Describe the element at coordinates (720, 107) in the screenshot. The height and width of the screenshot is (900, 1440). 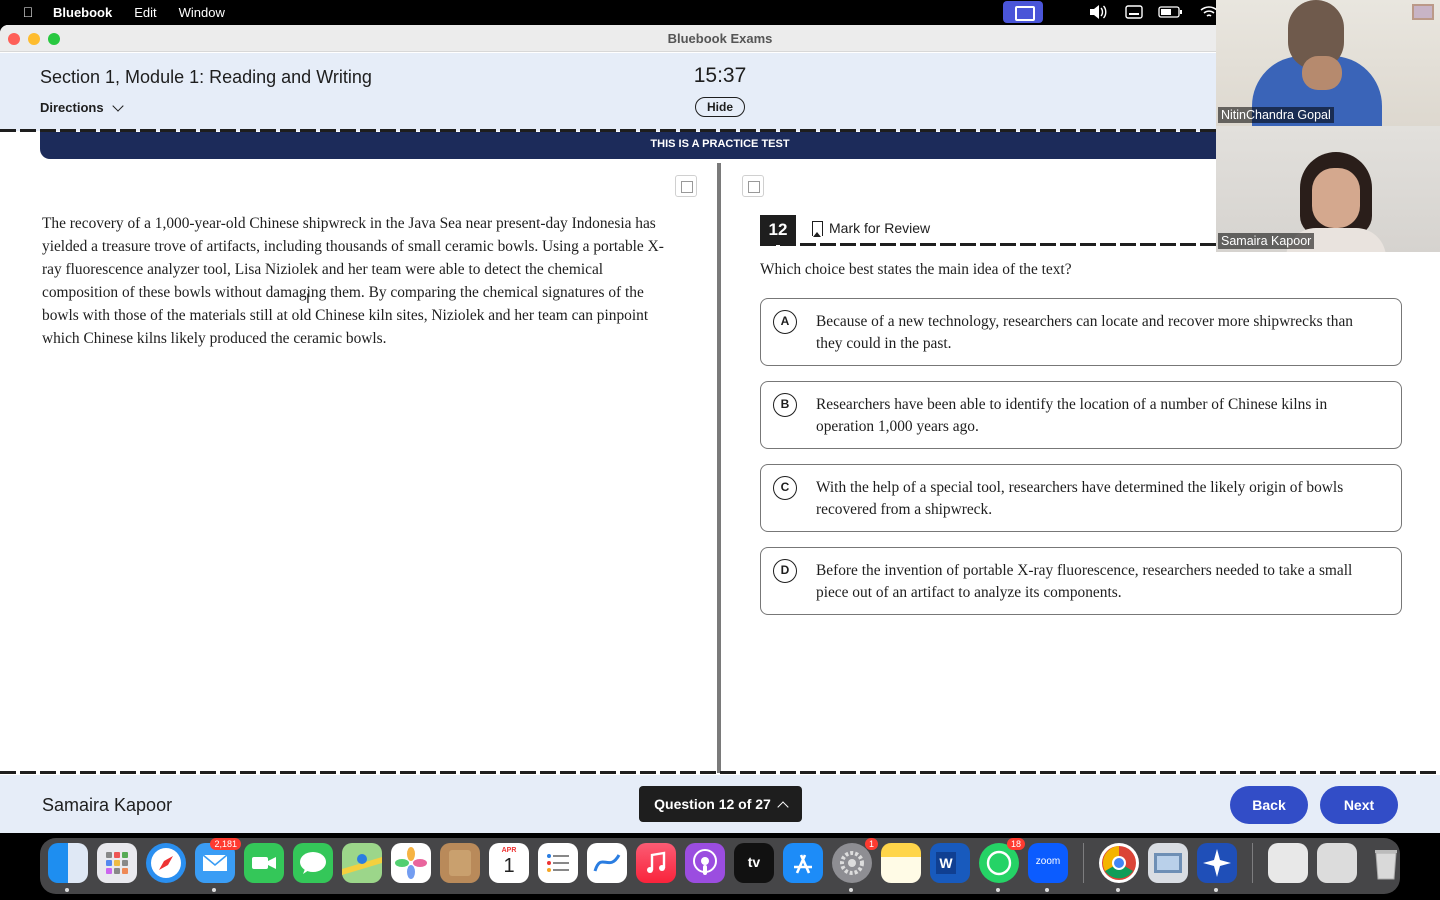
I see `hide-timer-button: Hide` at that location.